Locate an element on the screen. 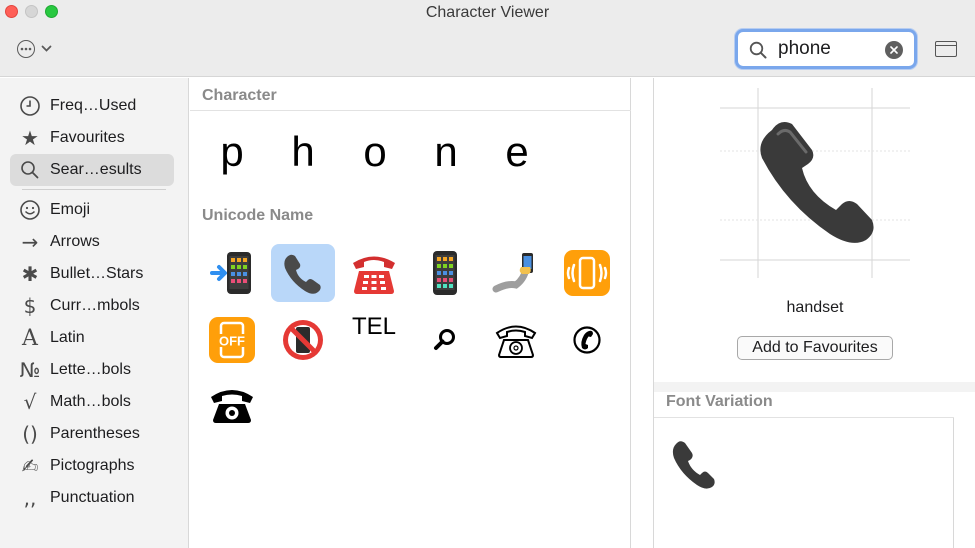 The height and width of the screenshot is (548, 975). telephone-receiver-icon is located at coordinates (303, 273).